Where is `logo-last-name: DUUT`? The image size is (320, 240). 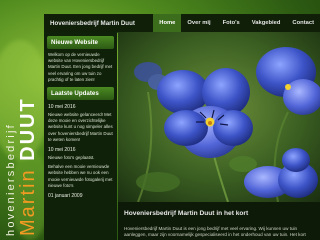
logo-last-name: DUUT is located at coordinates (28, 129).